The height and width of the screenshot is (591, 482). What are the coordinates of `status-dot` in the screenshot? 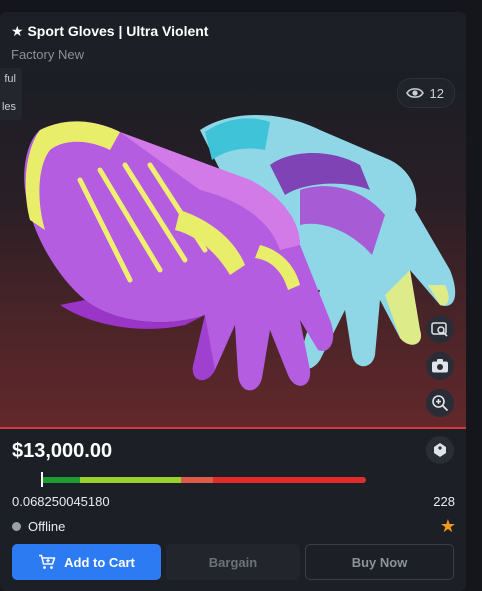 It's located at (16, 526).